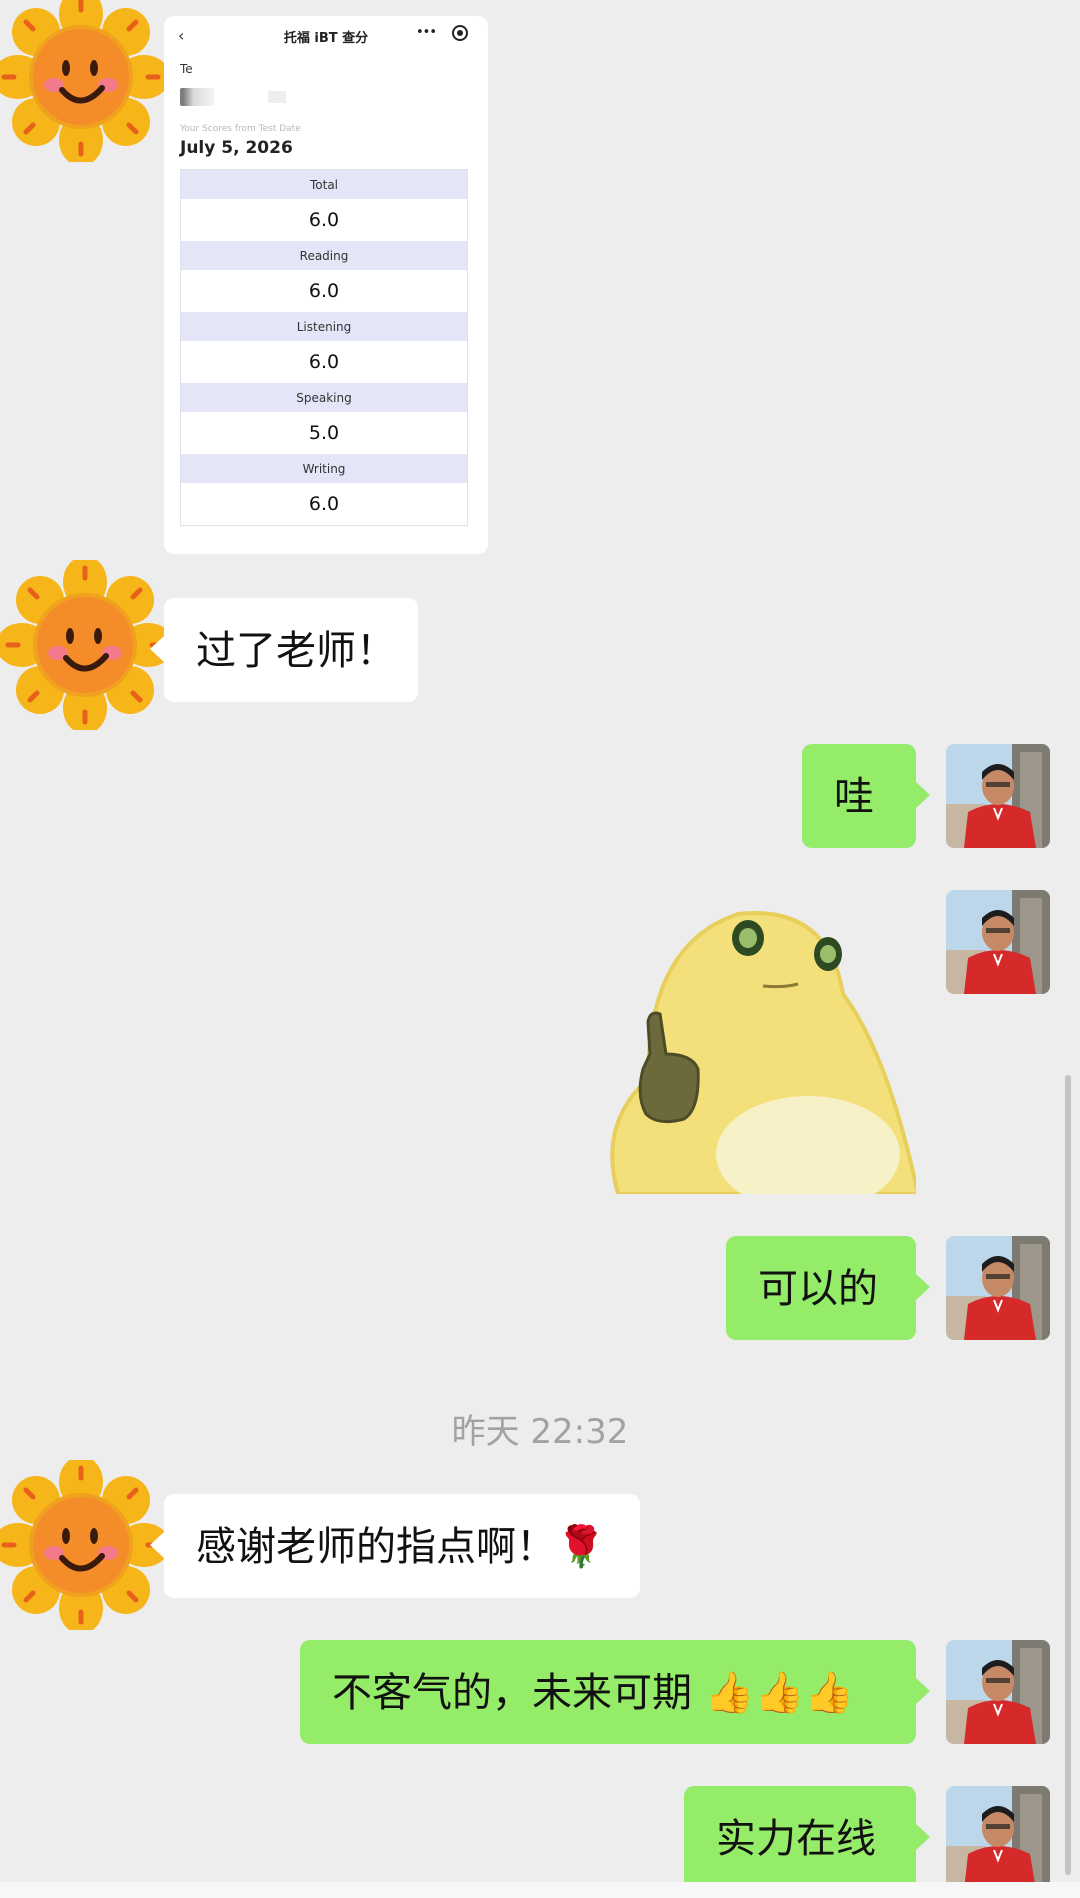 Image resolution: width=1080 pixels, height=1898 pixels. I want to click on score-label: Writing, so click(324, 468).